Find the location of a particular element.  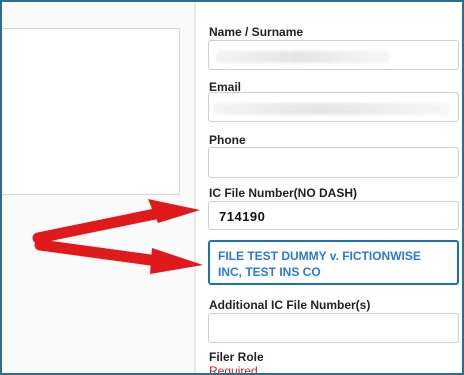

red-arrow-icons is located at coordinates (117, 236).